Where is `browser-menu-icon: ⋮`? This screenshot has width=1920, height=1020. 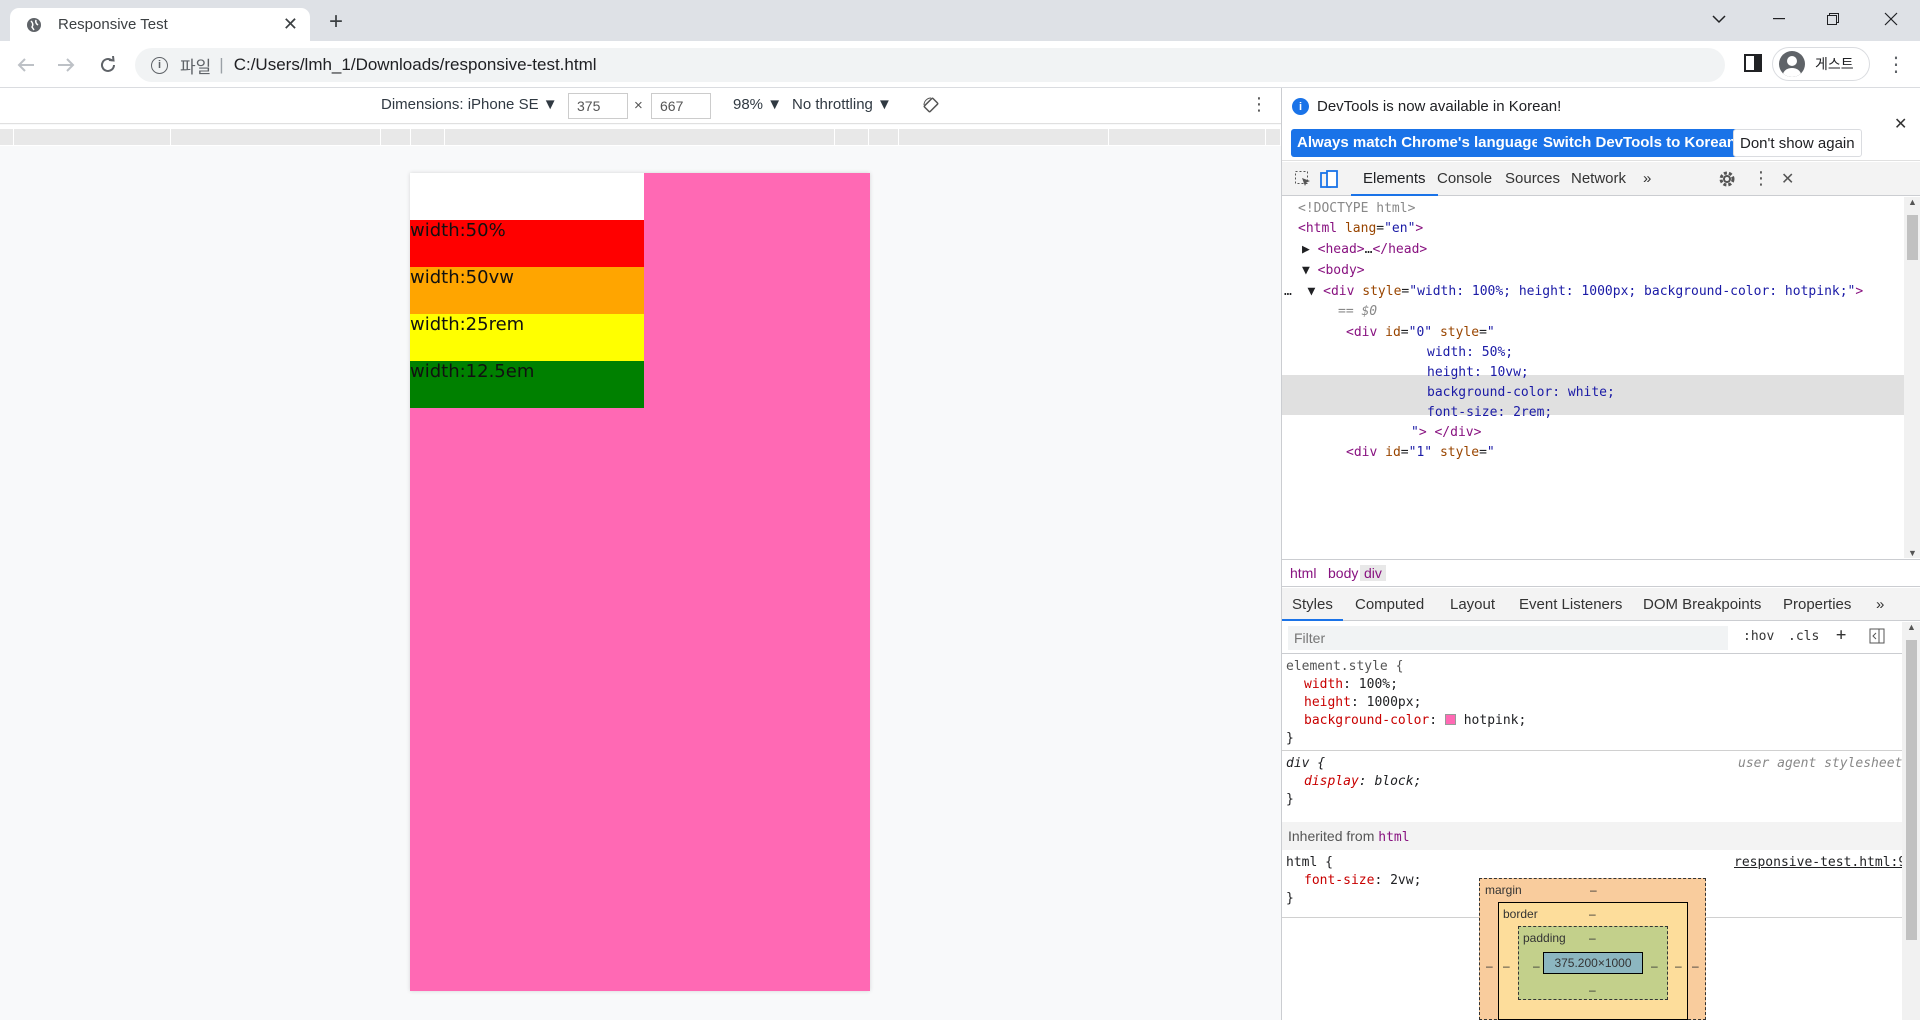
browser-menu-icon: ⋮ is located at coordinates (1896, 65).